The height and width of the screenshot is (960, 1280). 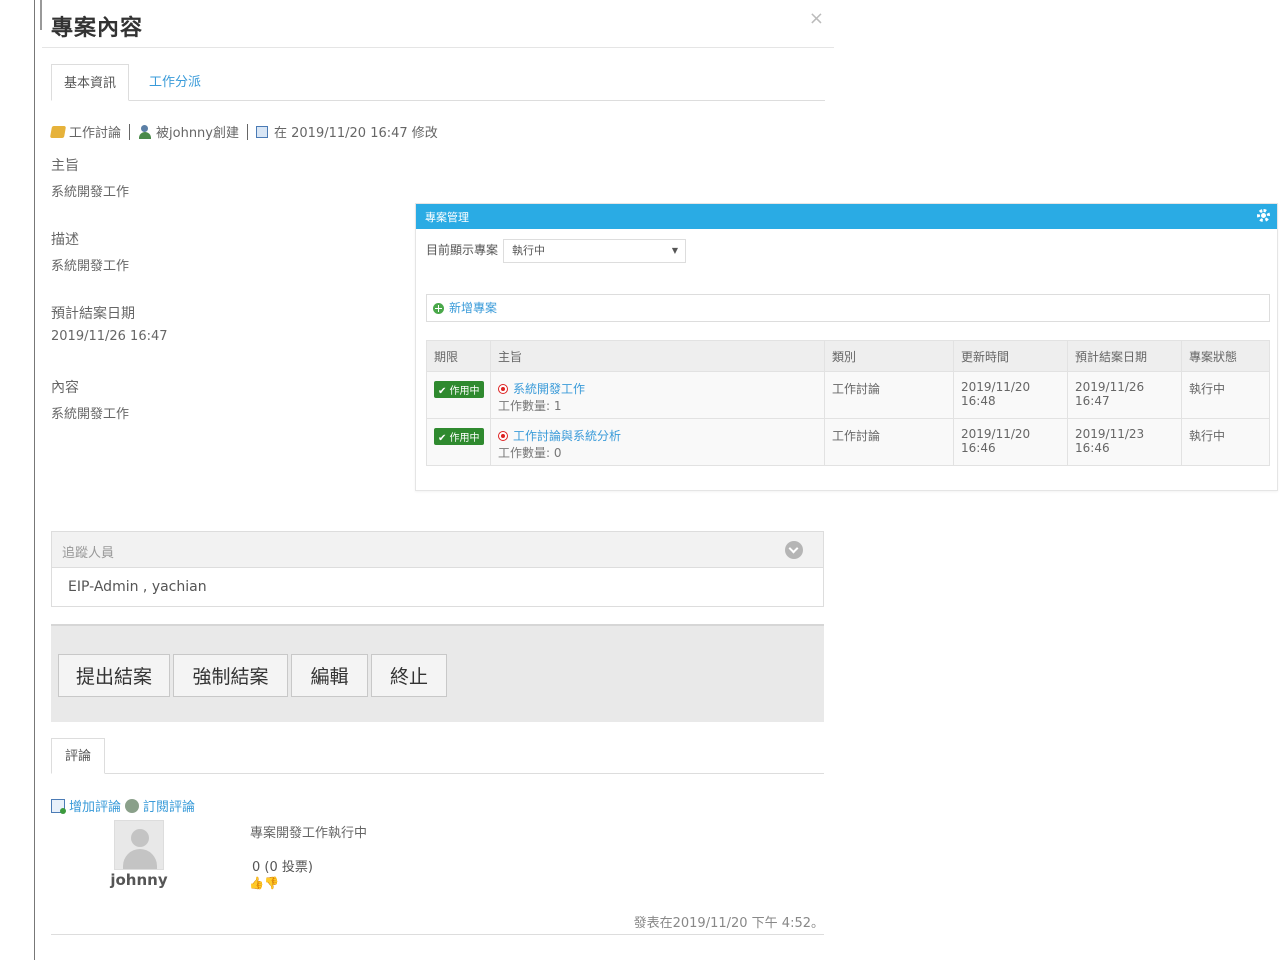 I want to click on content-label: 內容, so click(x=65, y=388).